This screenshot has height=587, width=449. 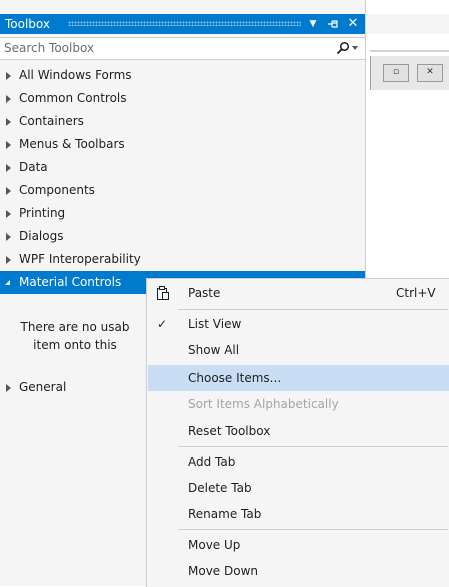 I want to click on toolbox-search, so click(x=182, y=48).